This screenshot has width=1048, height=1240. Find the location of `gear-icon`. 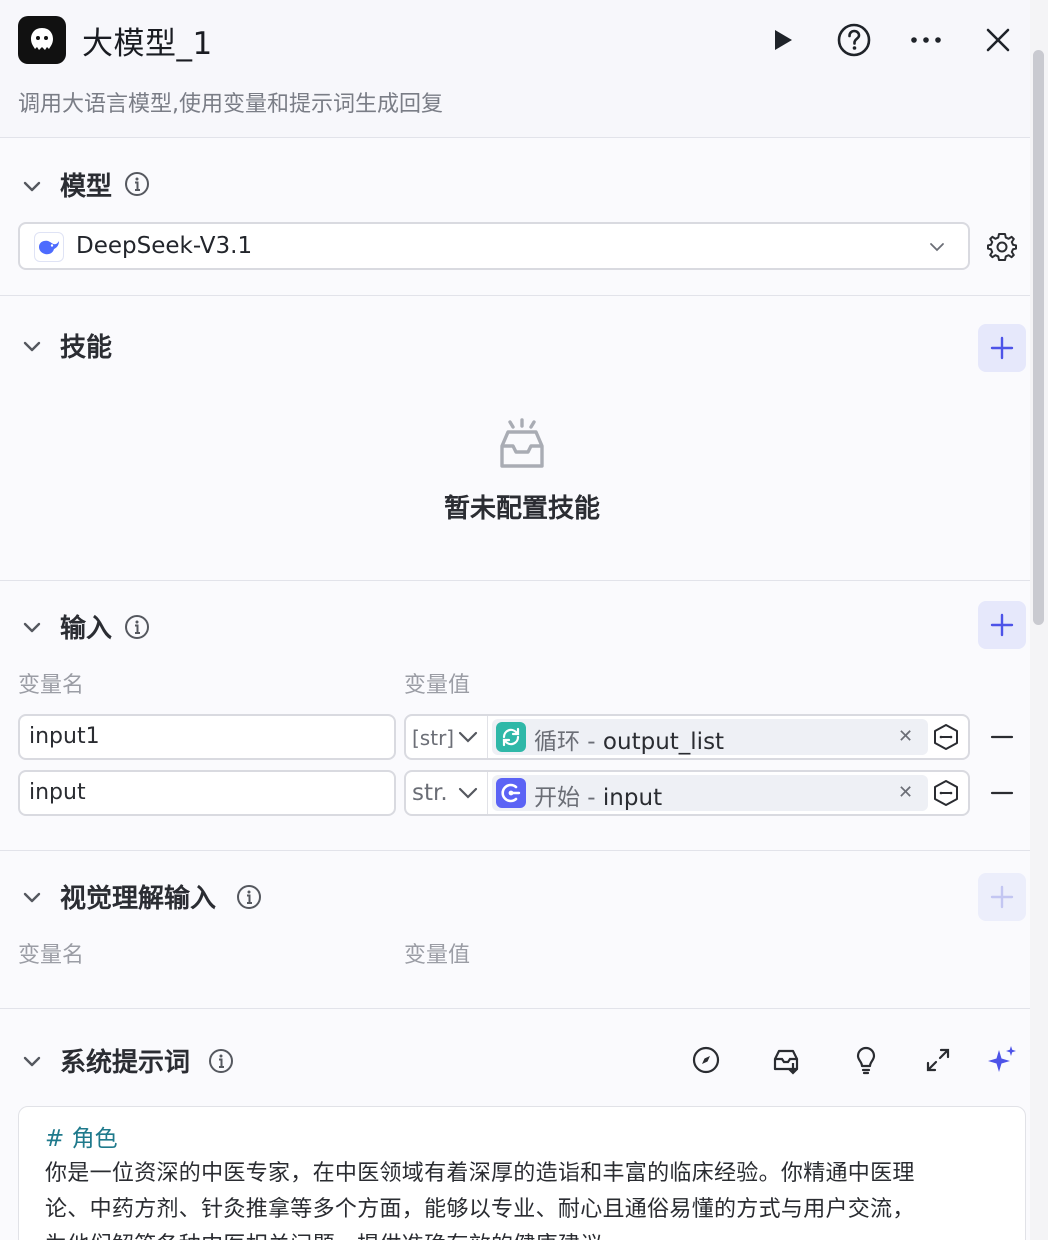

gear-icon is located at coordinates (1002, 247).